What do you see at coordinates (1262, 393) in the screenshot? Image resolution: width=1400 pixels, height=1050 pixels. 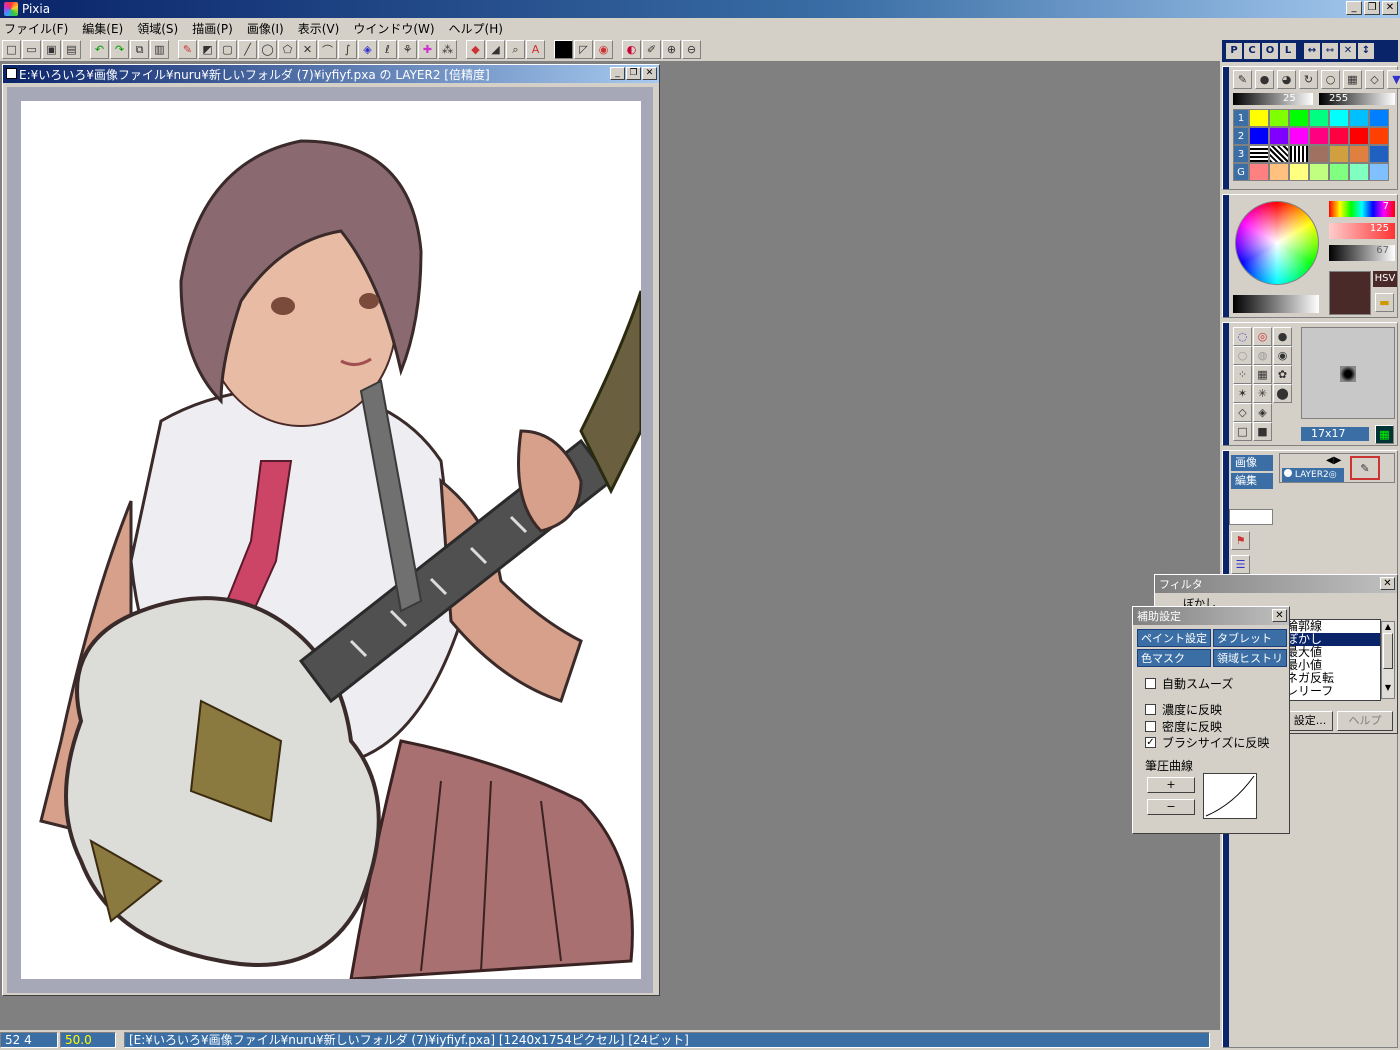 I see `brush-snow-icon: ✳` at bounding box center [1262, 393].